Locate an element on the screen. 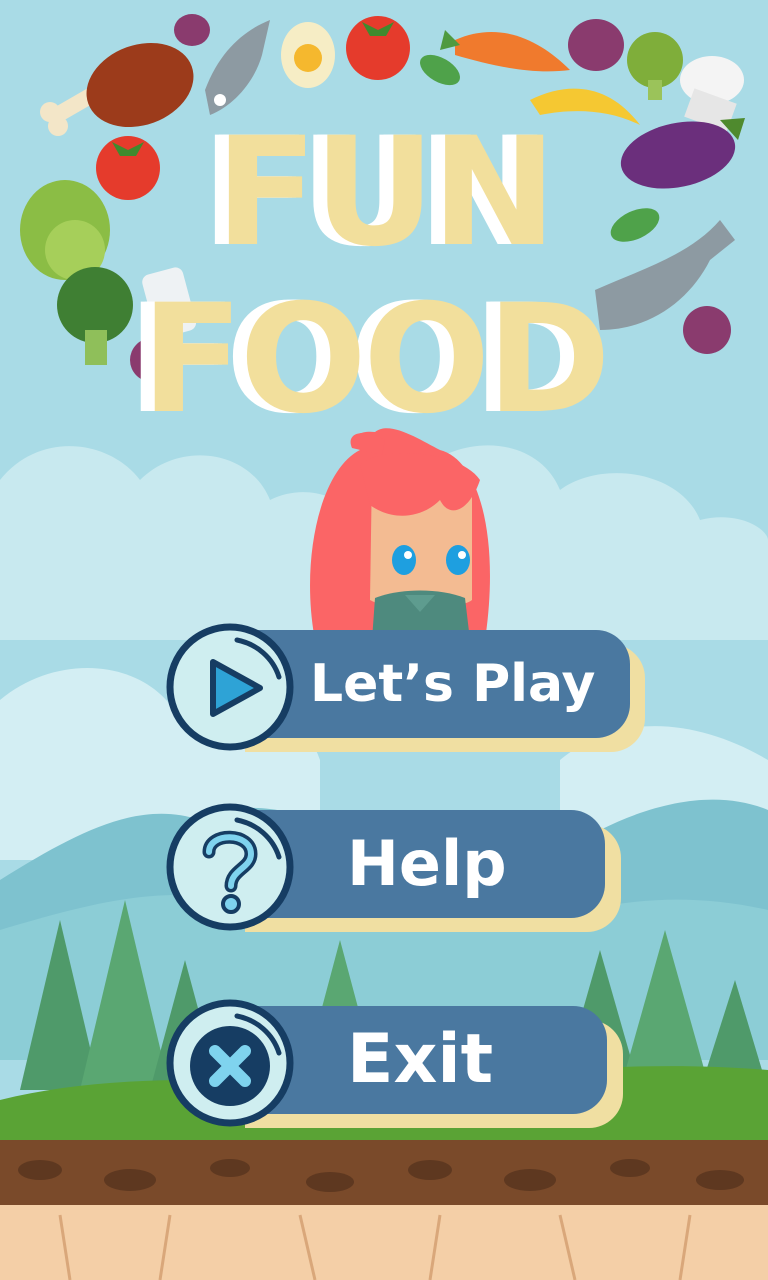 This screenshot has height=1280, width=768. close-icon is located at coordinates (230, 1063).